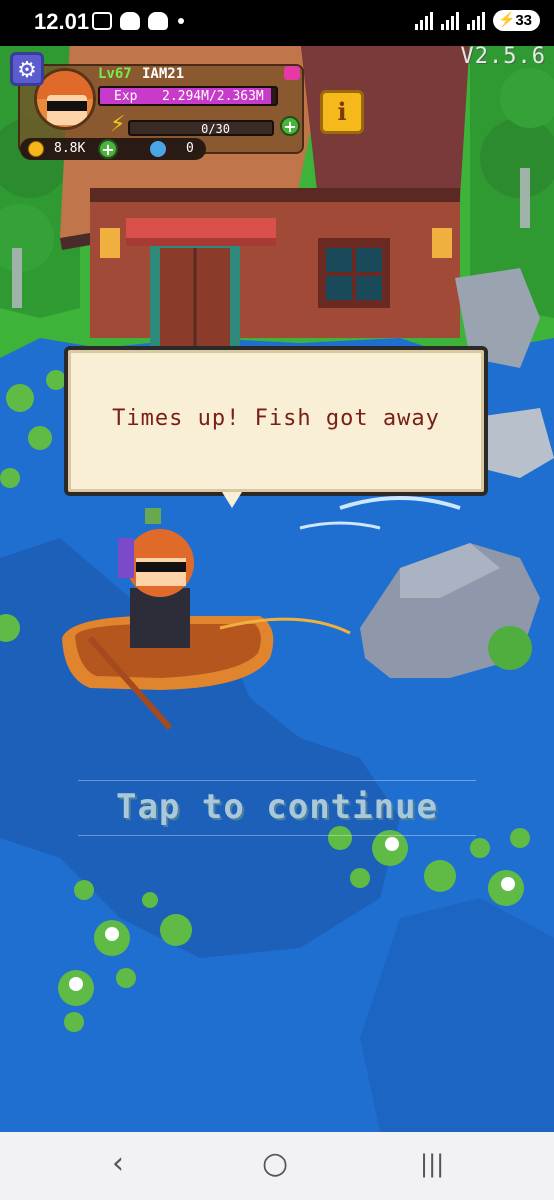 This screenshot has height=1200, width=554. I want to click on tap-to-continue-prompt: Tap to continue, so click(277, 808).